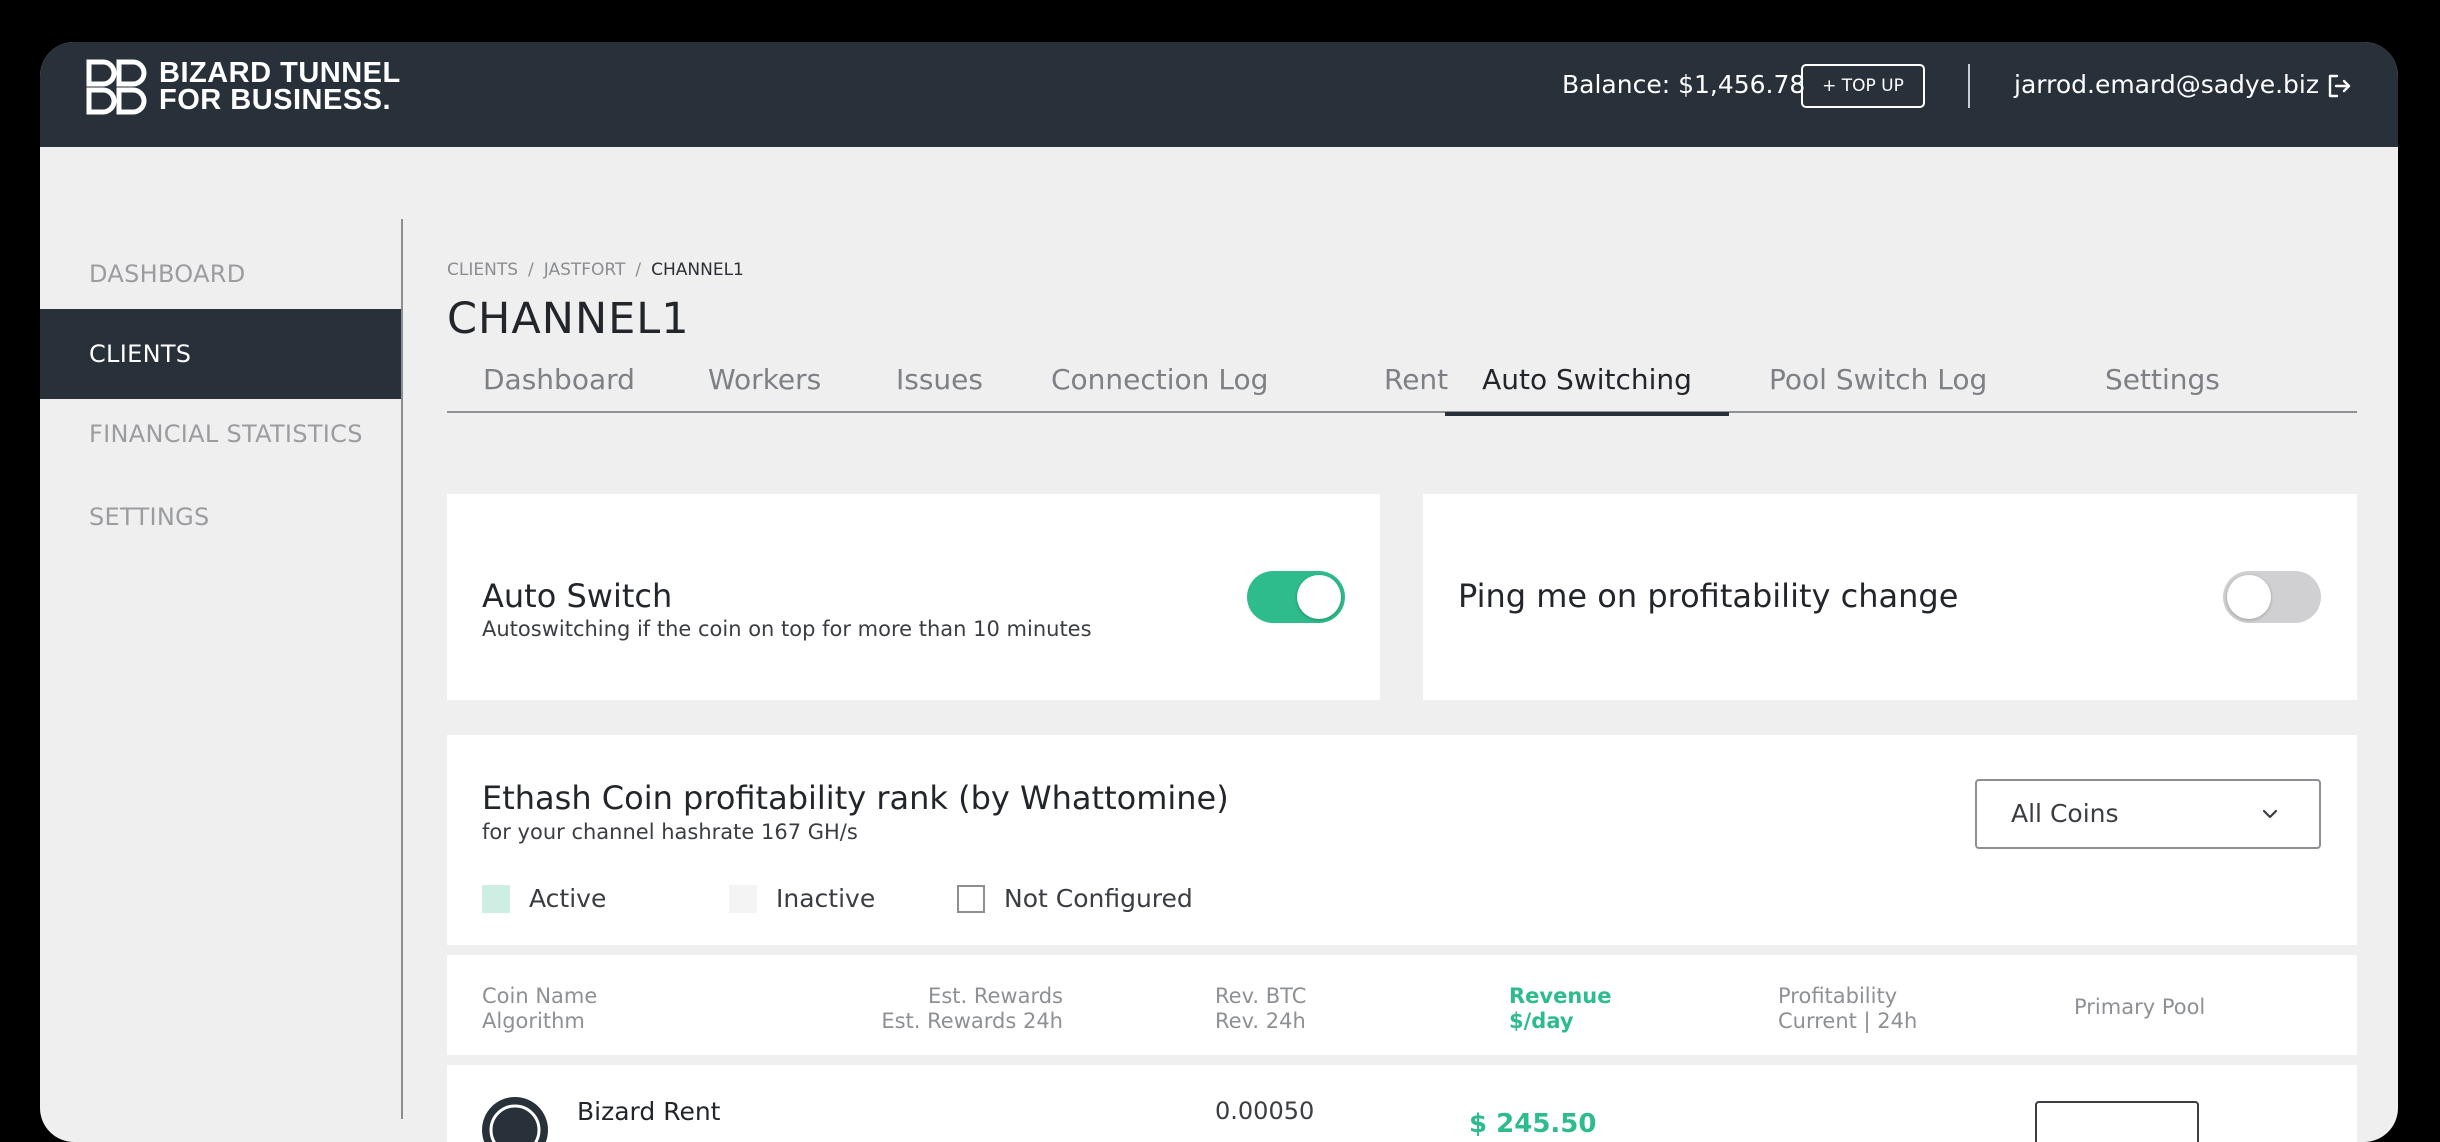 Image resolution: width=2440 pixels, height=1142 pixels. I want to click on column-header-coin-name: Coin Name, so click(540, 996).